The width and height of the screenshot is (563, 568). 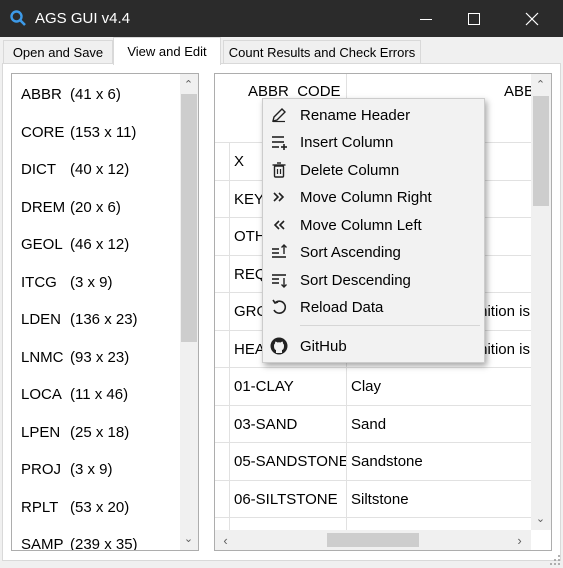 I want to click on scroll-left-icon: ‹, so click(x=225, y=540).